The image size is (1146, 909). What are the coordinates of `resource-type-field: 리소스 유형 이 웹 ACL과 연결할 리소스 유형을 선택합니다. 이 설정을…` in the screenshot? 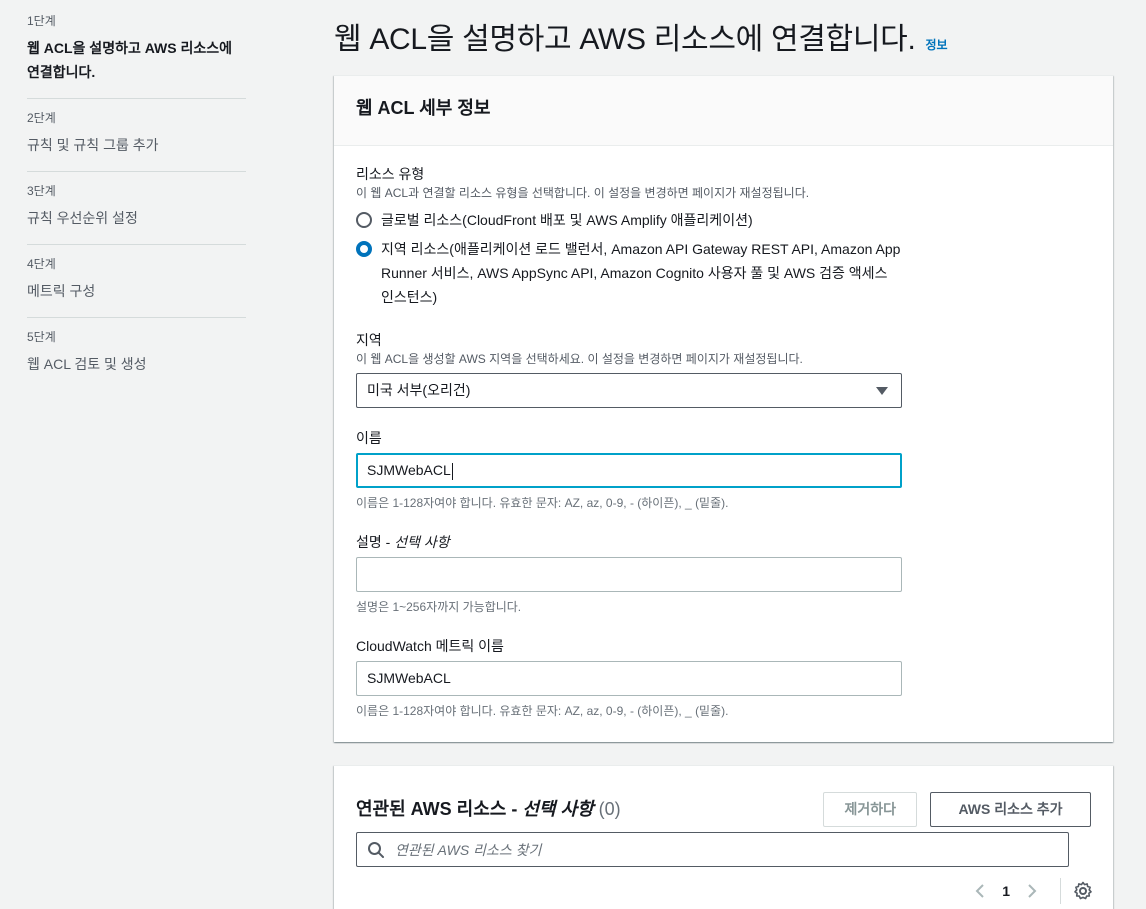 It's located at (723, 236).